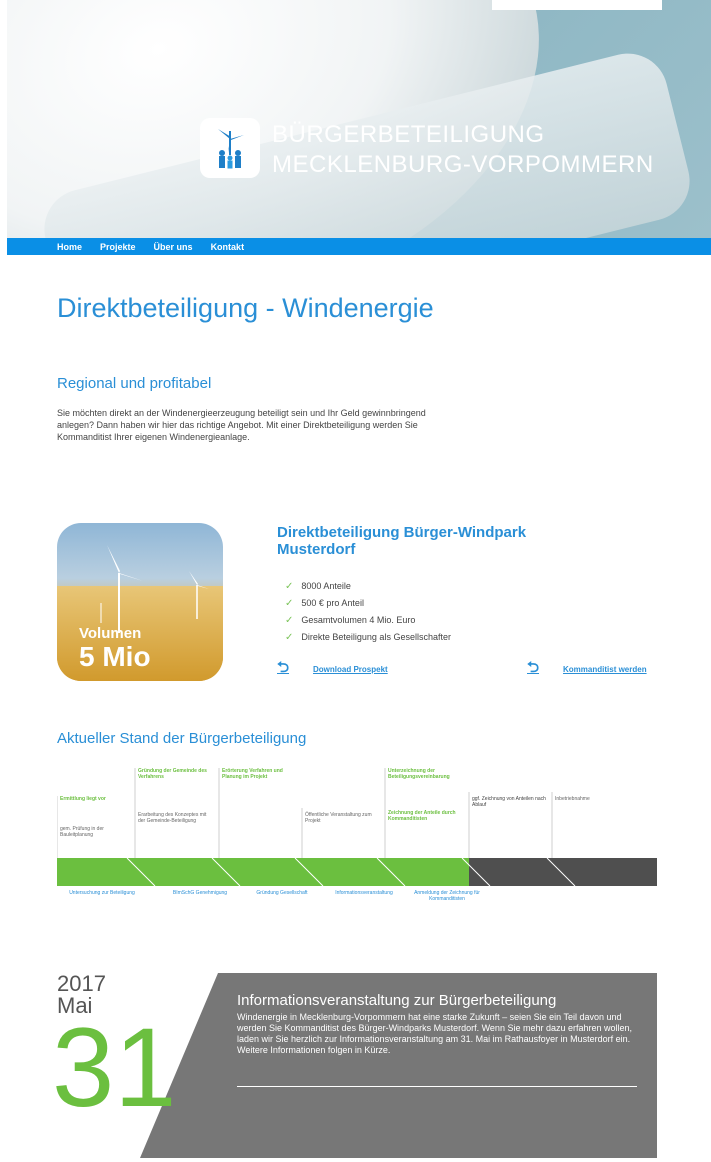 The image size is (711, 1162). I want to click on brand-line-1: BÜRGERBETEILIGUNG, so click(408, 134).